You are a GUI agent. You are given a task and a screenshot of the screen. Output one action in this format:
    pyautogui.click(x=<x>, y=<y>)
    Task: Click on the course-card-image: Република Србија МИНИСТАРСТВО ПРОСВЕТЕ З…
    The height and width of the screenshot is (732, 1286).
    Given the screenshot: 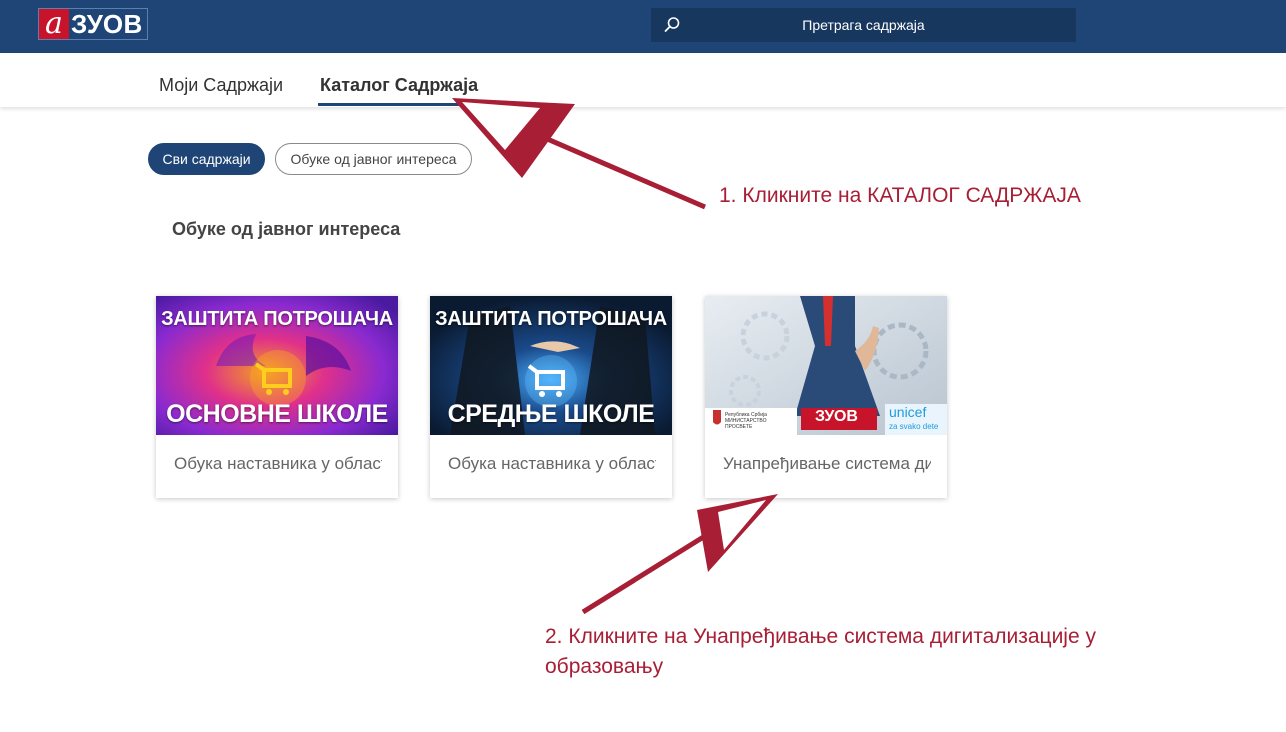 What is the action you would take?
    pyautogui.click(x=826, y=365)
    